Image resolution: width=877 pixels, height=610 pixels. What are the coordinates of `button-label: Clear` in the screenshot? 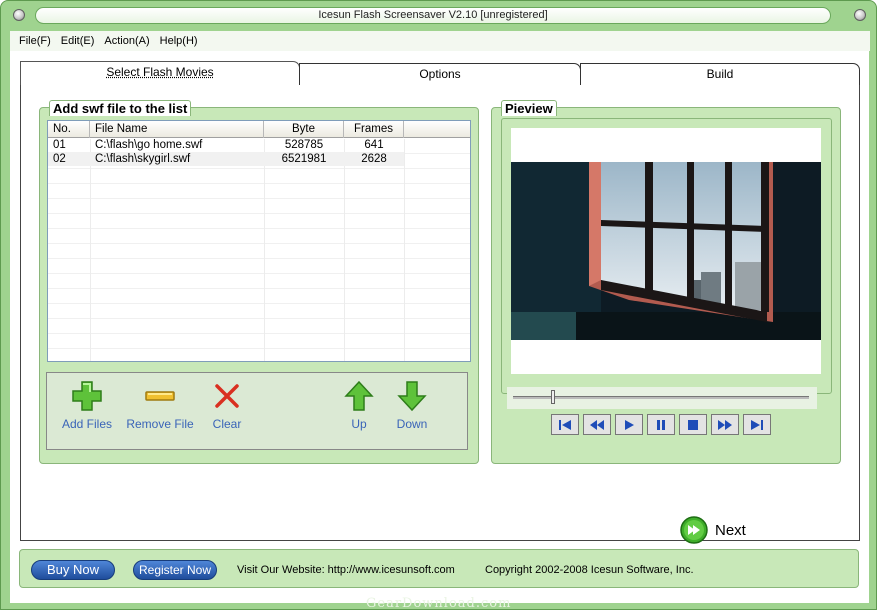 It's located at (227, 424).